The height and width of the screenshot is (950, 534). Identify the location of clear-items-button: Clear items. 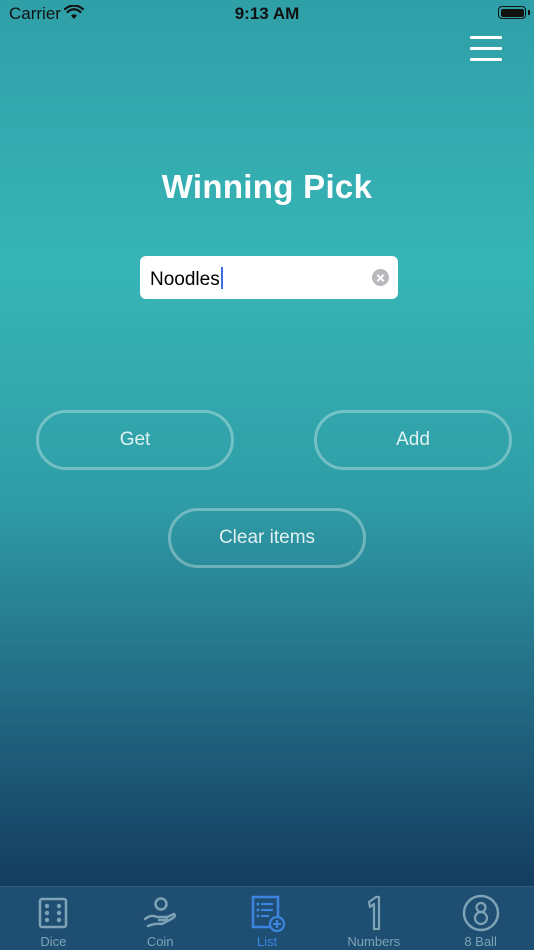
(267, 538).